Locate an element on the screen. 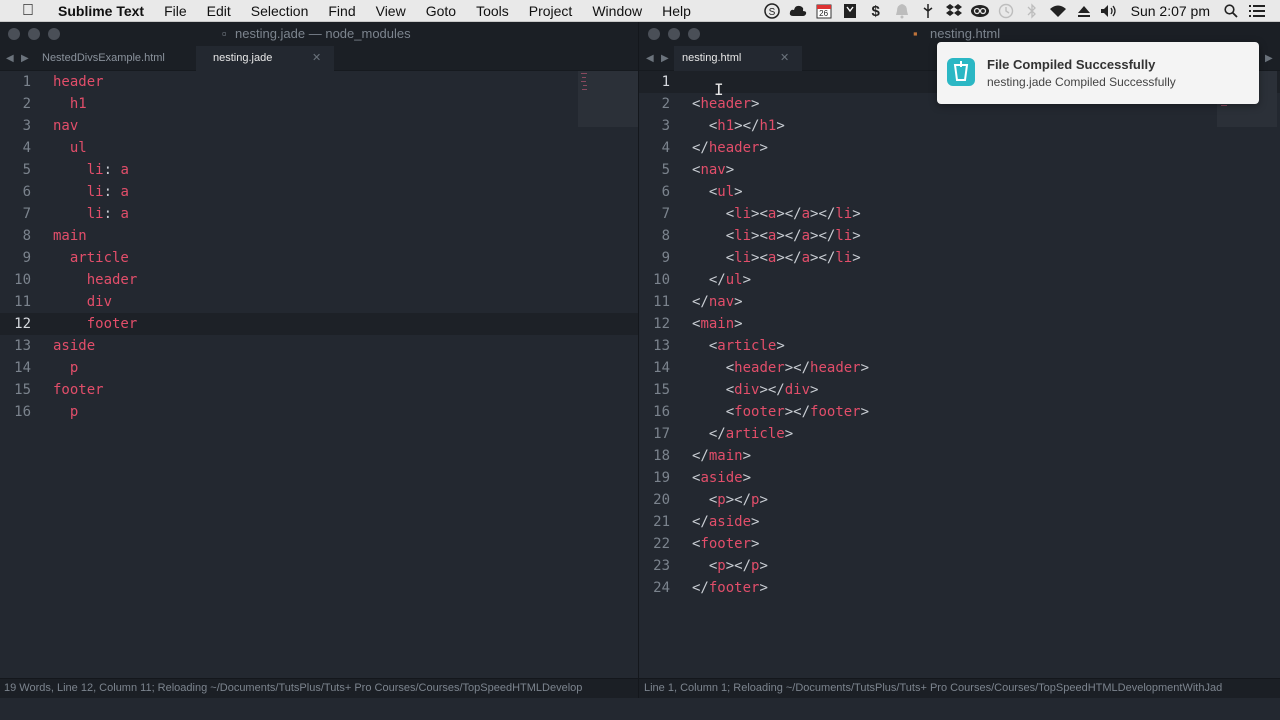 Image resolution: width=1280 pixels, height=720 pixels. book-icon is located at coordinates (850, 11).